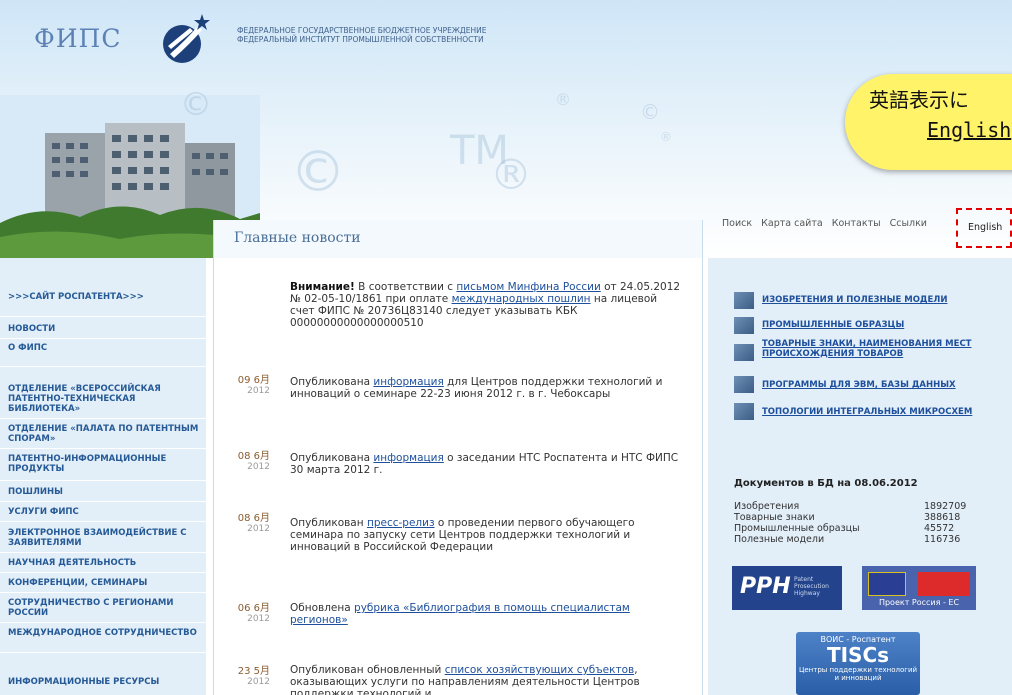  Describe the element at coordinates (858, 674) in the screenshot. I see `tiscs-caption: Центры поддержки технологий и инноваций` at that location.